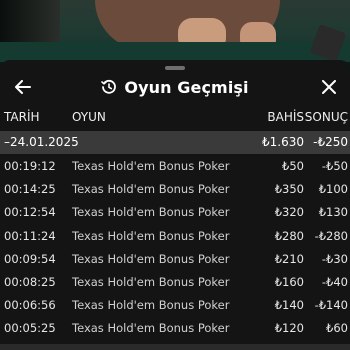 This screenshot has height=350, width=350. I want to click on column-header-bet: BAHİS, so click(285, 117).